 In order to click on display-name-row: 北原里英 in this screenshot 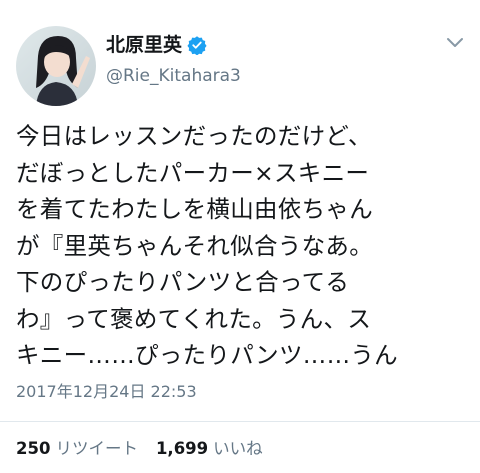, I will do `click(173, 45)`.